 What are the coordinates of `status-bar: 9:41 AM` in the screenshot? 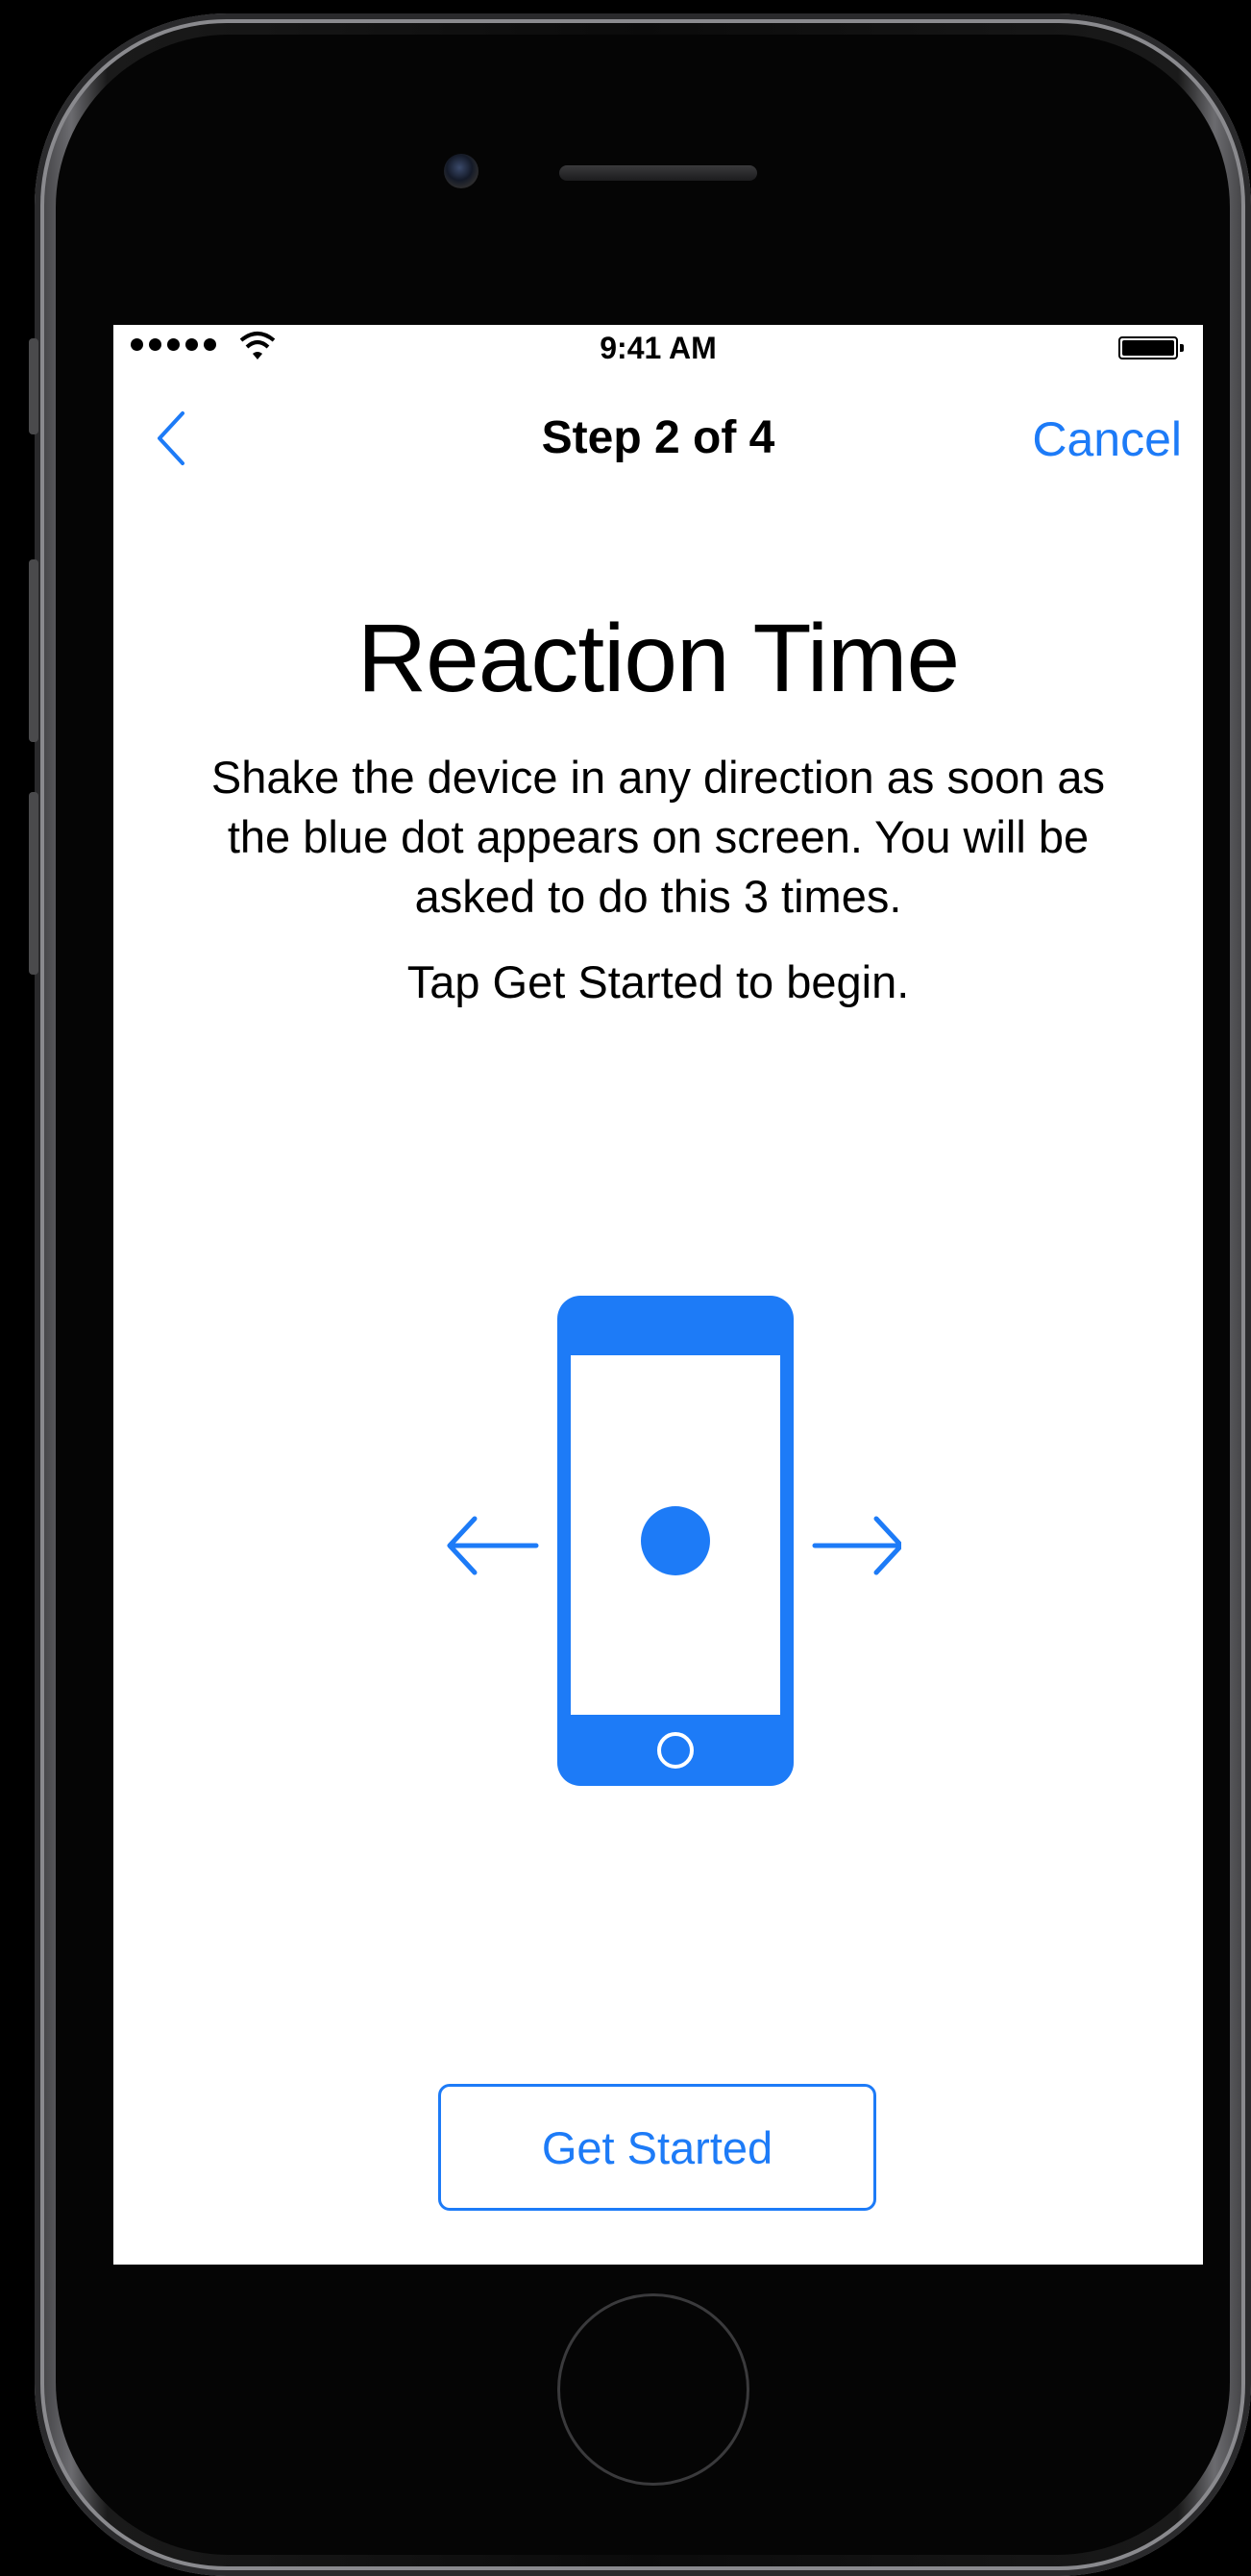 It's located at (658, 351).